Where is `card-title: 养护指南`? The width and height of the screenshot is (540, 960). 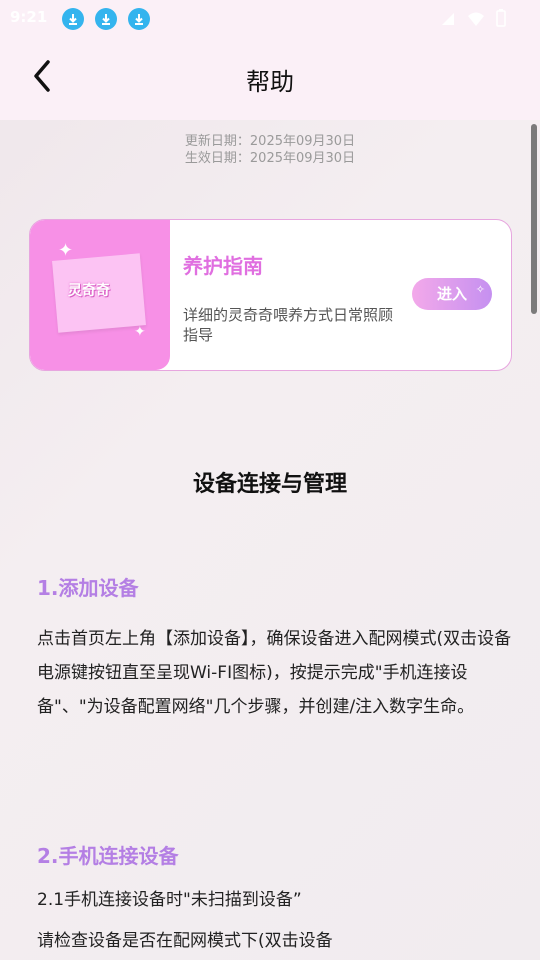
card-title: 养护指南 is located at coordinates (223, 266).